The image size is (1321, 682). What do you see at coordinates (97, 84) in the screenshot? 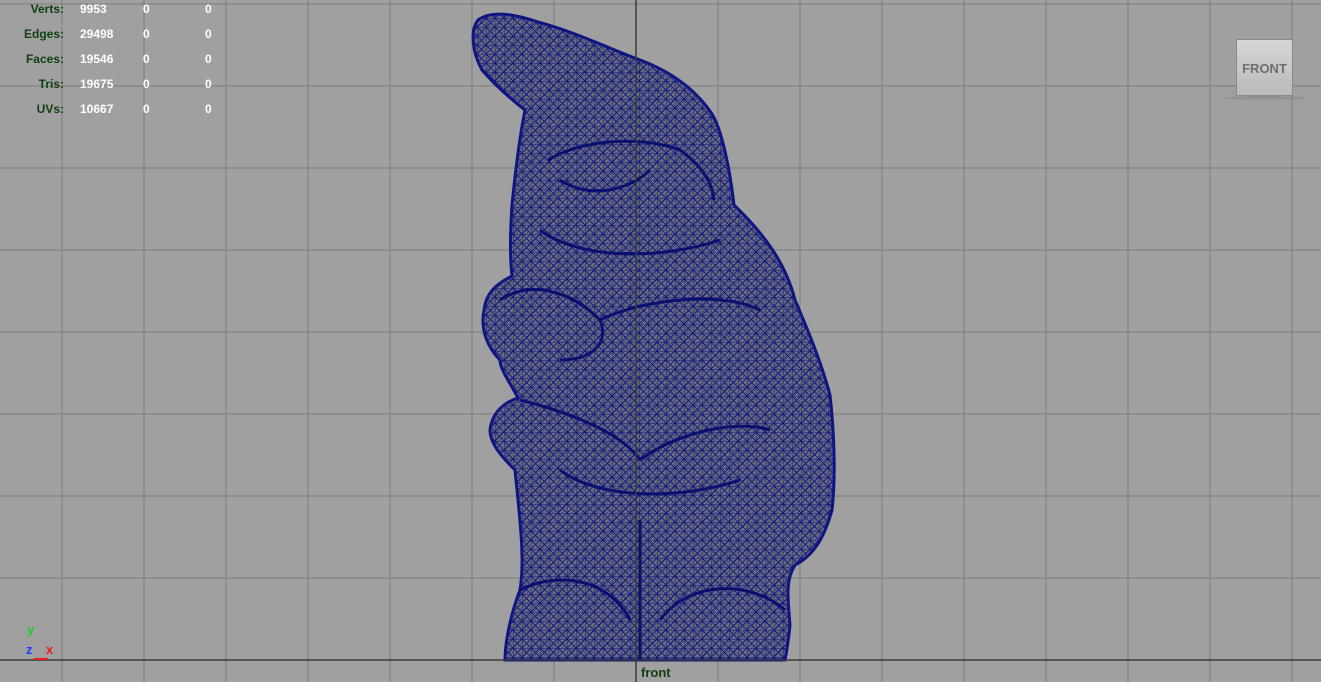
I see `hud-value: 19675` at bounding box center [97, 84].